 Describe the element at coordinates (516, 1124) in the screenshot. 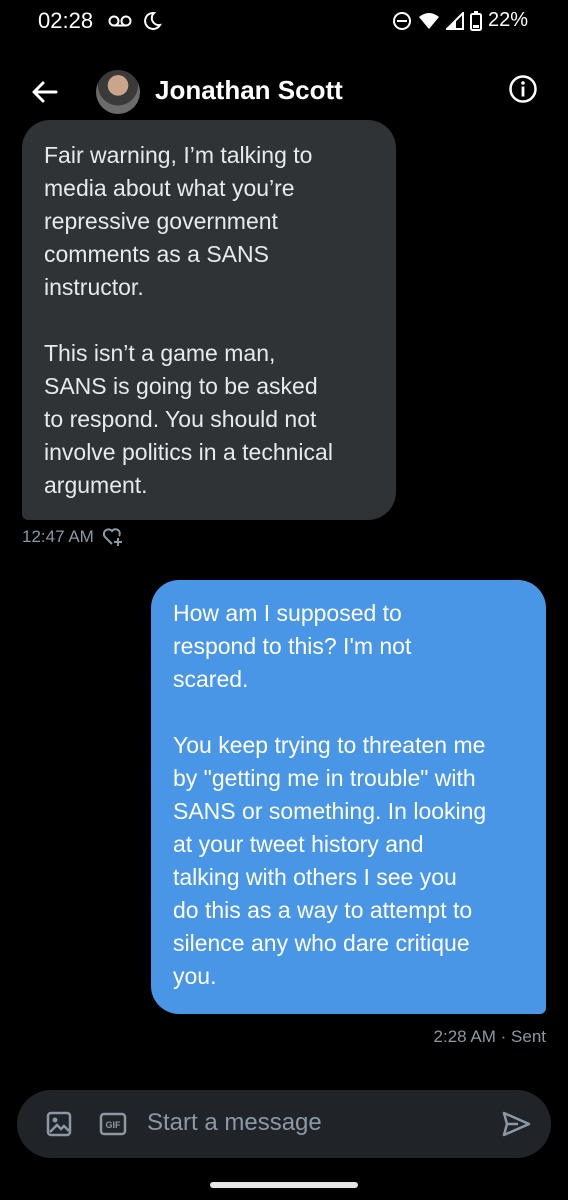

I see `send-icon` at that location.